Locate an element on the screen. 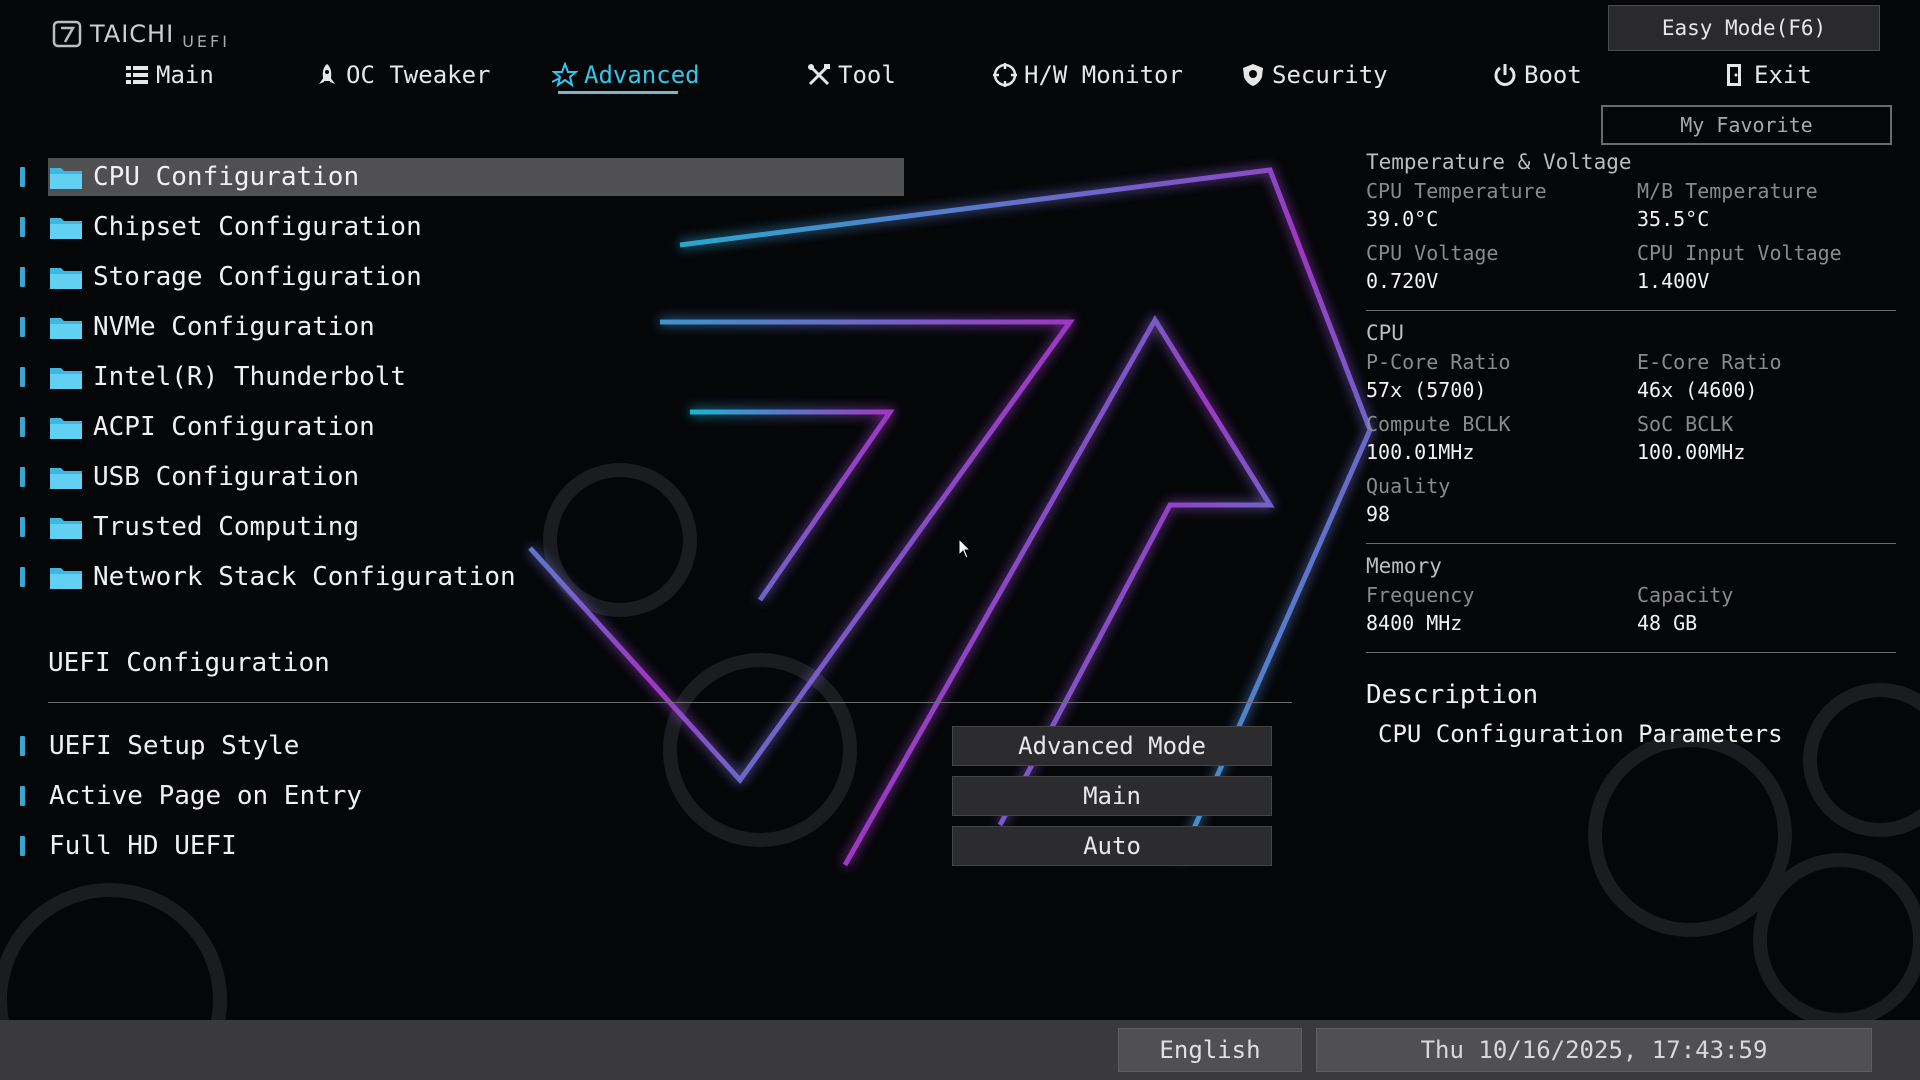  menu-item-label: Network Stack Configuration is located at coordinates (304, 577).